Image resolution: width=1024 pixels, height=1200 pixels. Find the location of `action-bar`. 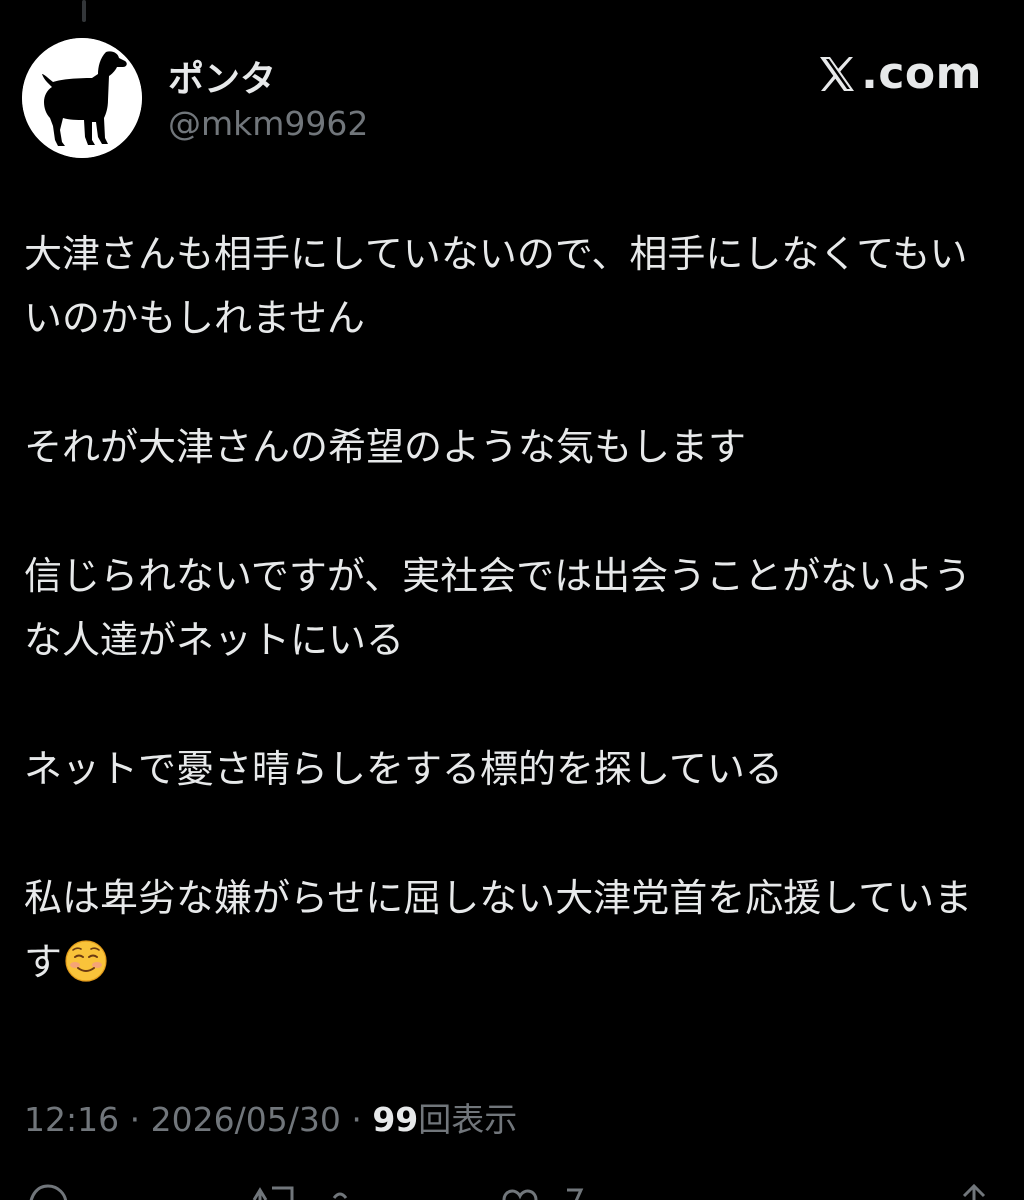

action-bar is located at coordinates (512, 1185).